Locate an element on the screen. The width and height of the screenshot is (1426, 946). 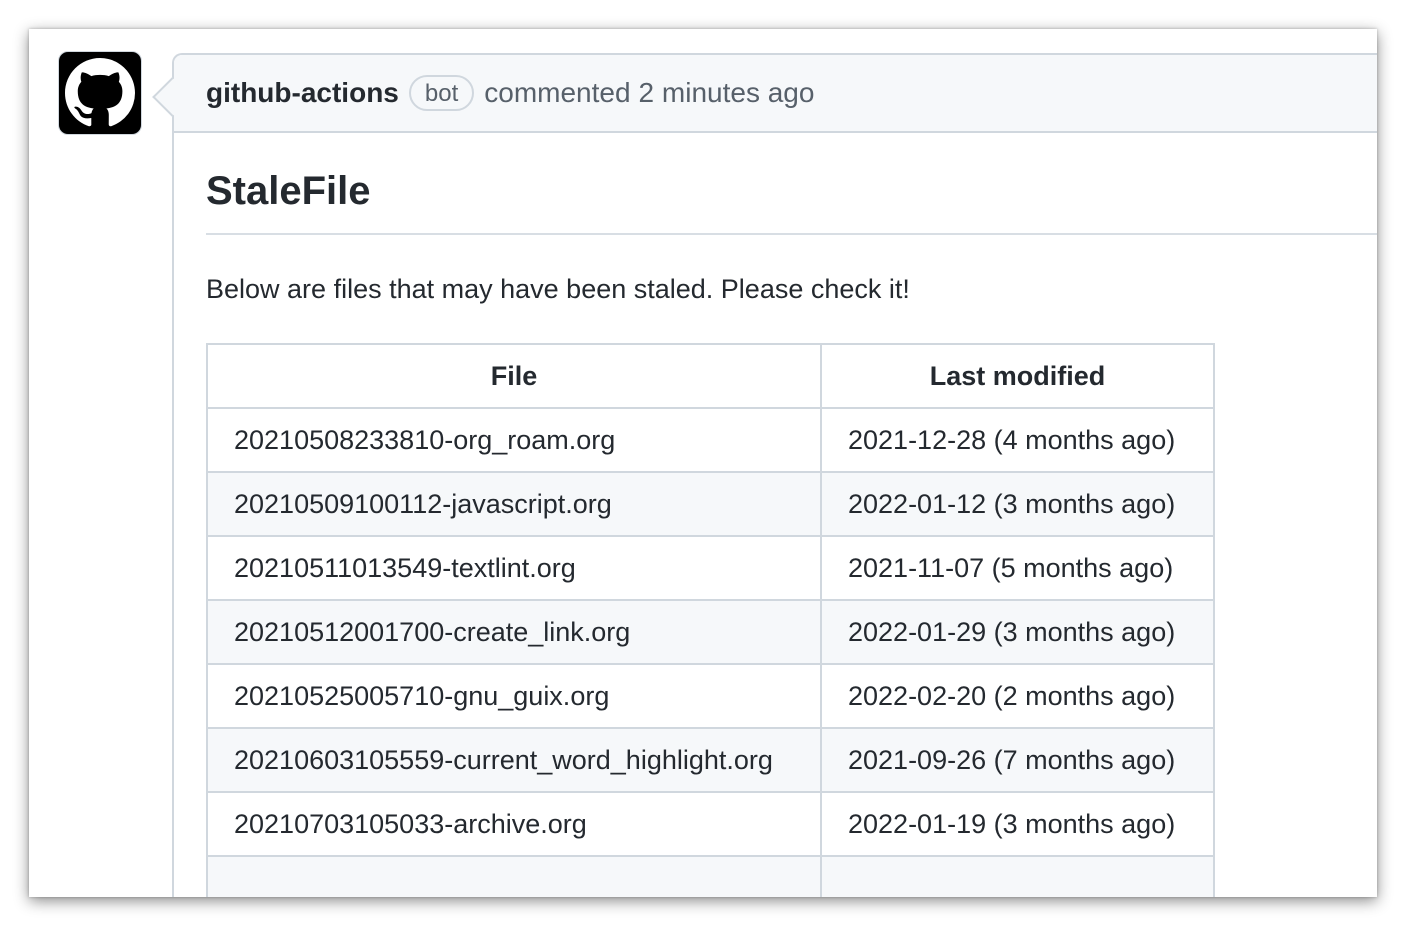
last-modified-cell: 2022-01-12 (3 months ago) is located at coordinates (1017, 504).